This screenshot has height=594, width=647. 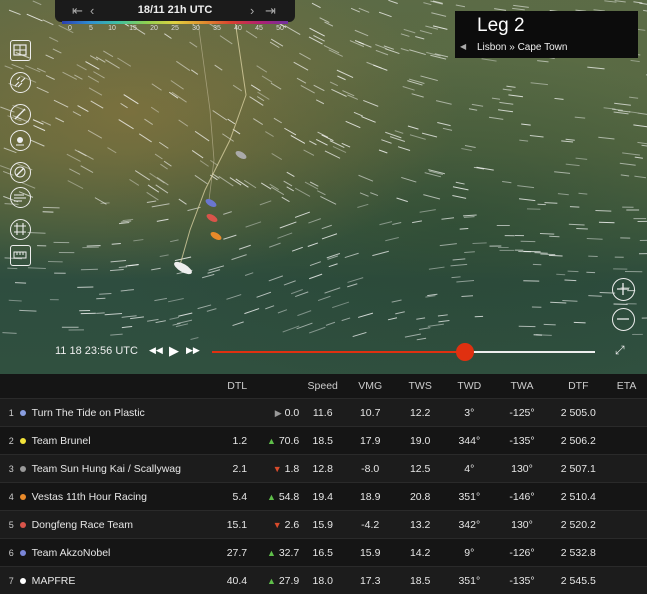 What do you see at coordinates (115, 469) in the screenshot?
I see `team-name: Team Sun Hung Kai / Scallywag` at bounding box center [115, 469].